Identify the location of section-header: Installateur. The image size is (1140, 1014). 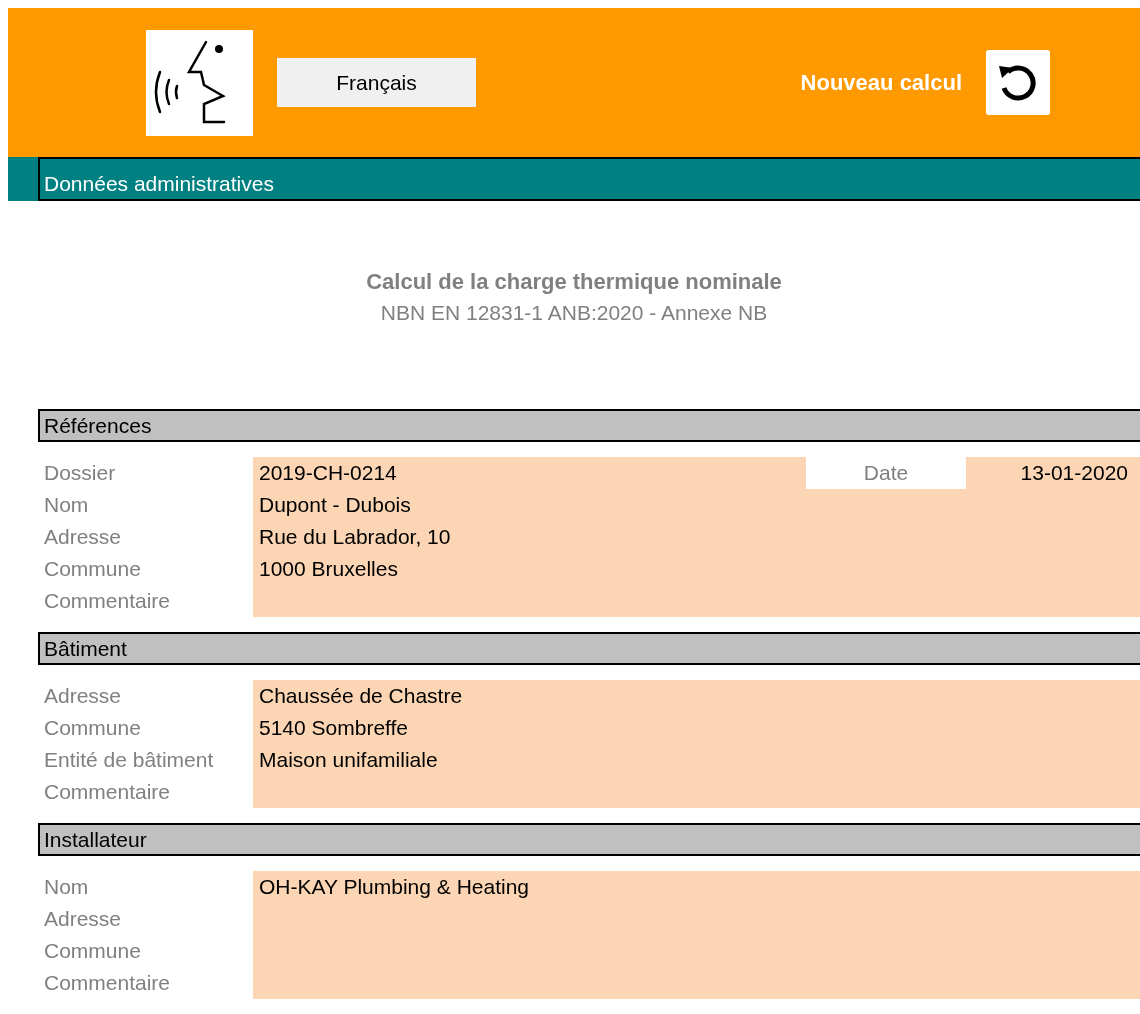
(589, 839).